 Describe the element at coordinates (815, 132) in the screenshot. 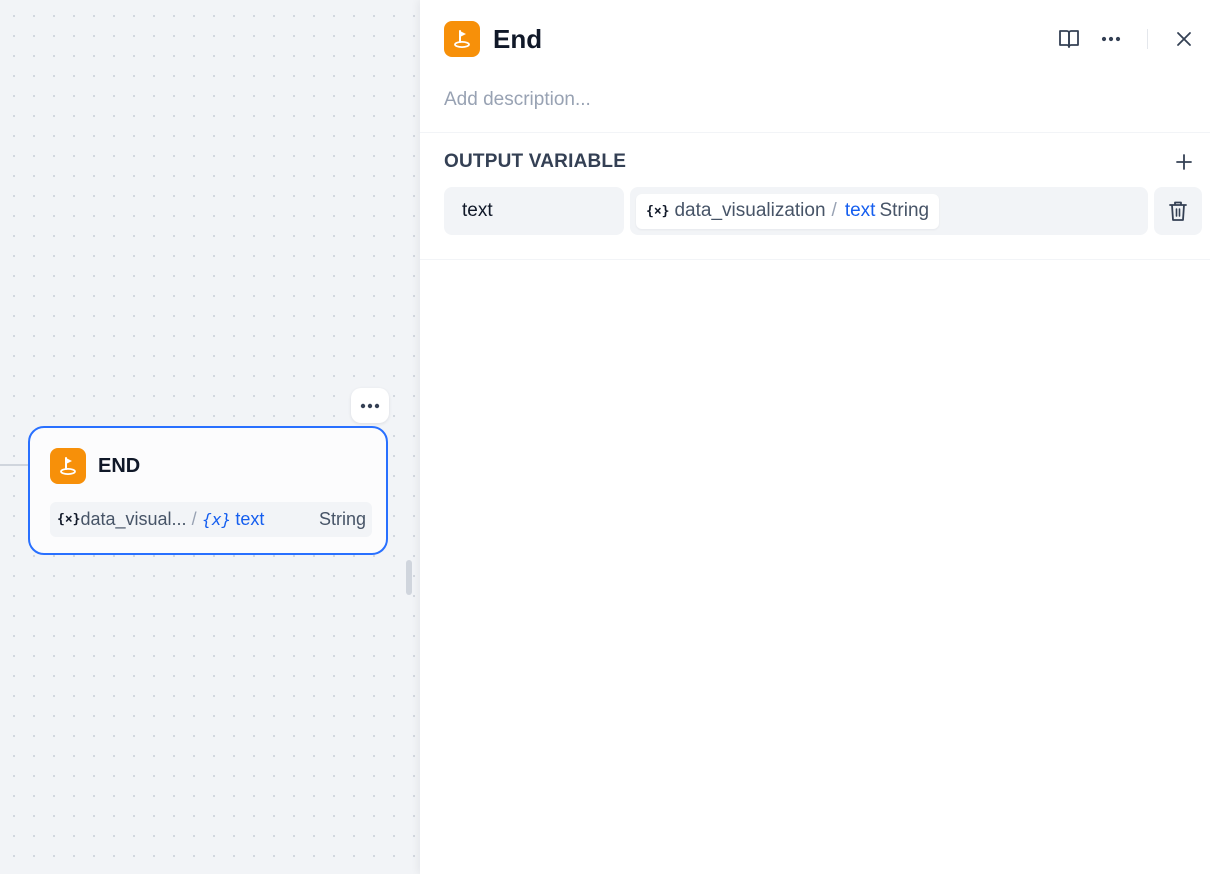

I see `section-divider` at that location.